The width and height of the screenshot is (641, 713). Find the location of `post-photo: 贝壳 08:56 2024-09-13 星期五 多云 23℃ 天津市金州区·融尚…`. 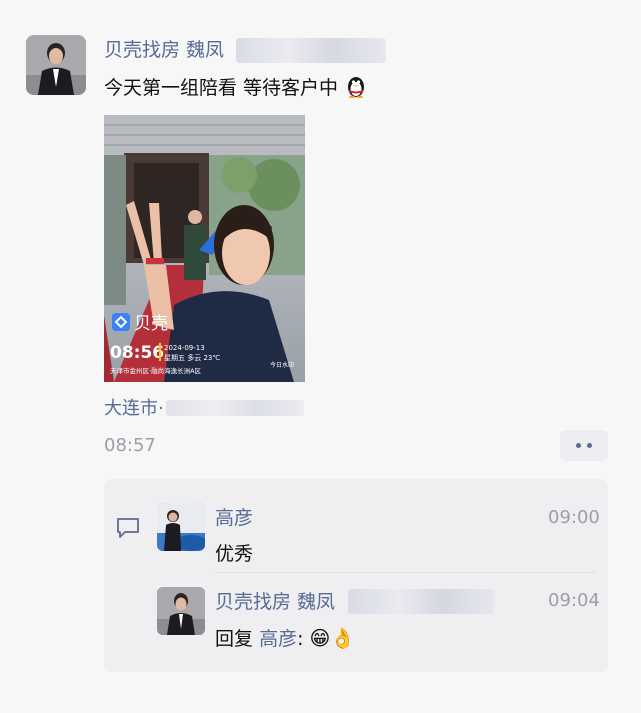

post-photo: 贝壳 08:56 2024-09-13 星期五 多云 23℃ 天津市金州区·融尚… is located at coordinates (204, 248).